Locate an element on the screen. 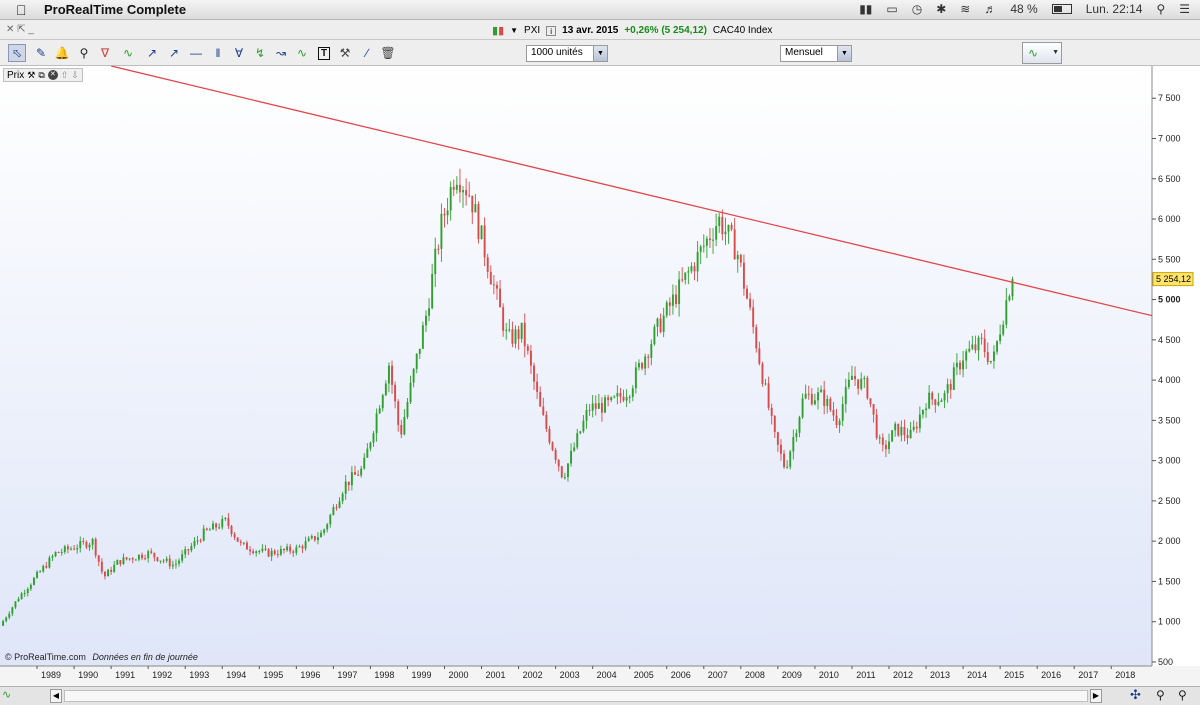 The height and width of the screenshot is (705, 1200). volume-icon: ♬ is located at coordinates (990, 9).